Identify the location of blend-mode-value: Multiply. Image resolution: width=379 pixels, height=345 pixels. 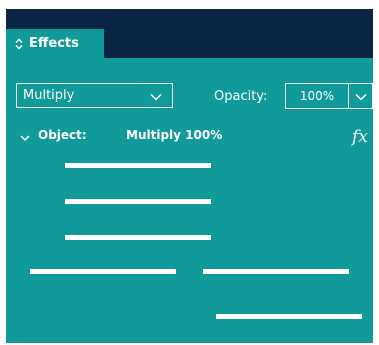
(49, 95).